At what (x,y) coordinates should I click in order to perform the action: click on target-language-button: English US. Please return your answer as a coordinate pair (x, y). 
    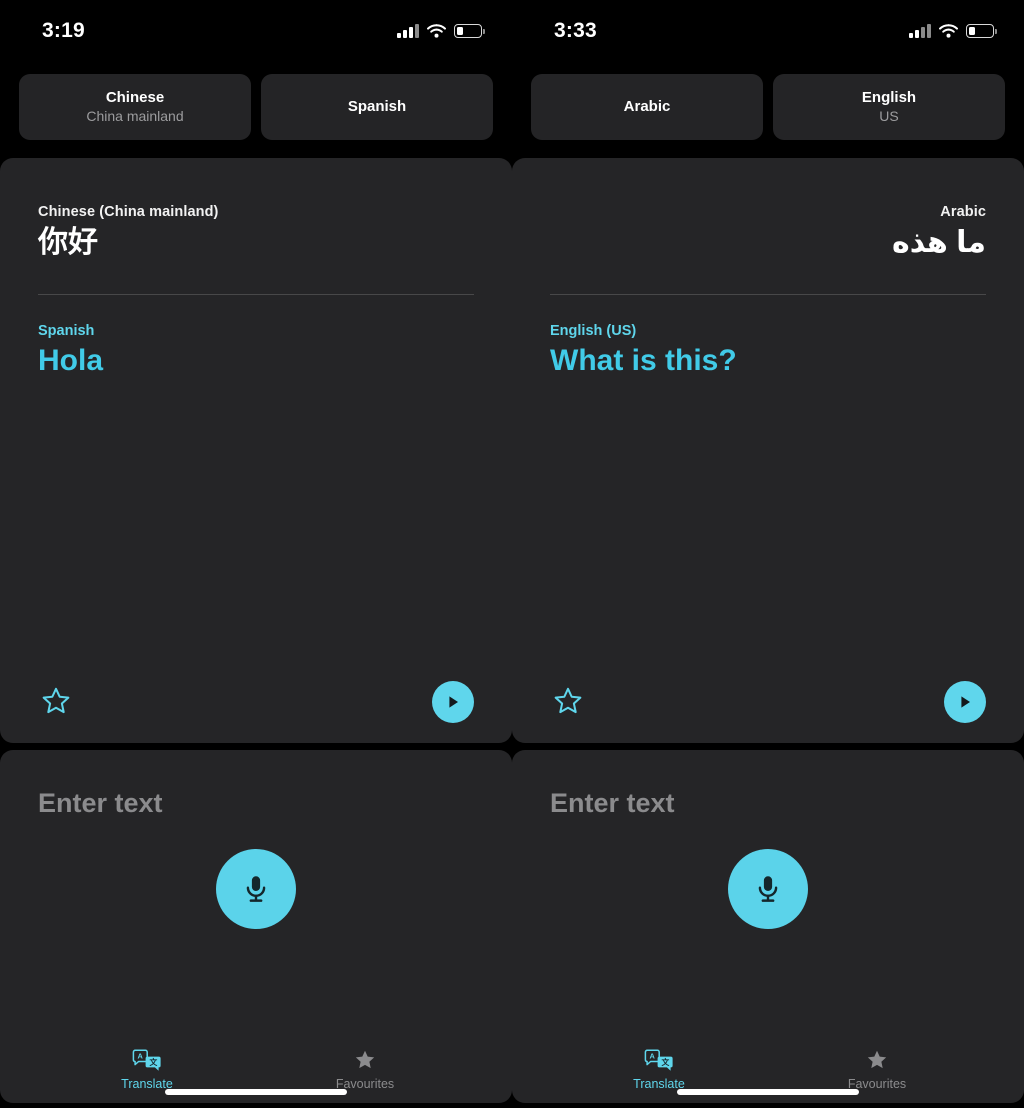
    Looking at the image, I should click on (889, 107).